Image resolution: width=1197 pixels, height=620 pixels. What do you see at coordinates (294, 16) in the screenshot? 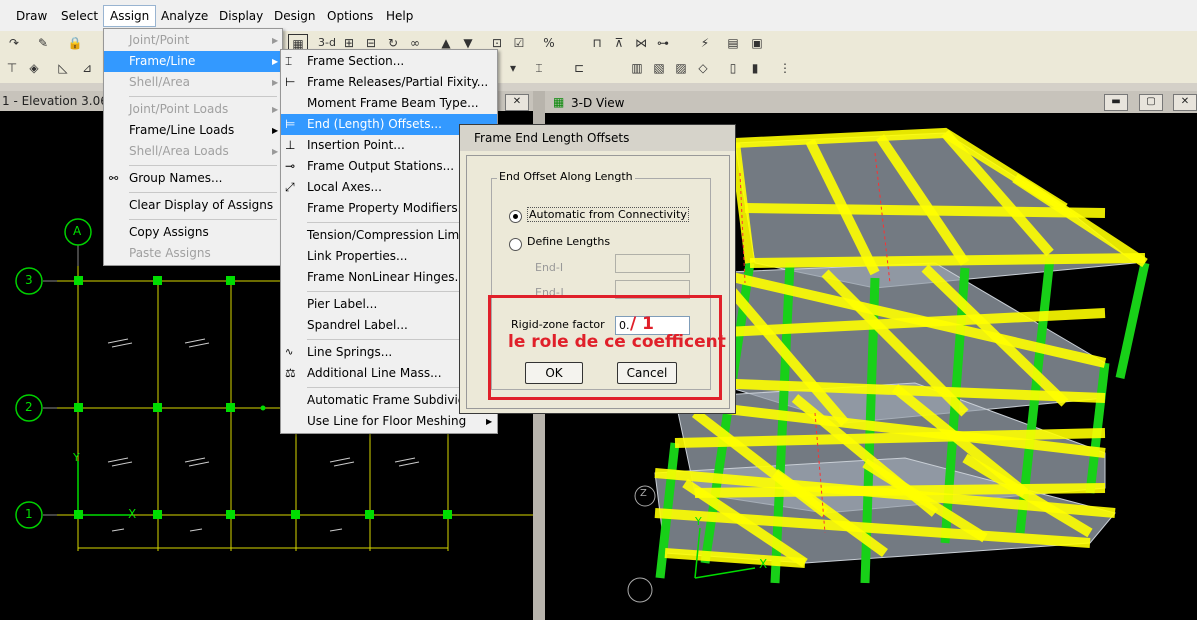
I see `menu-design: Design` at bounding box center [294, 16].